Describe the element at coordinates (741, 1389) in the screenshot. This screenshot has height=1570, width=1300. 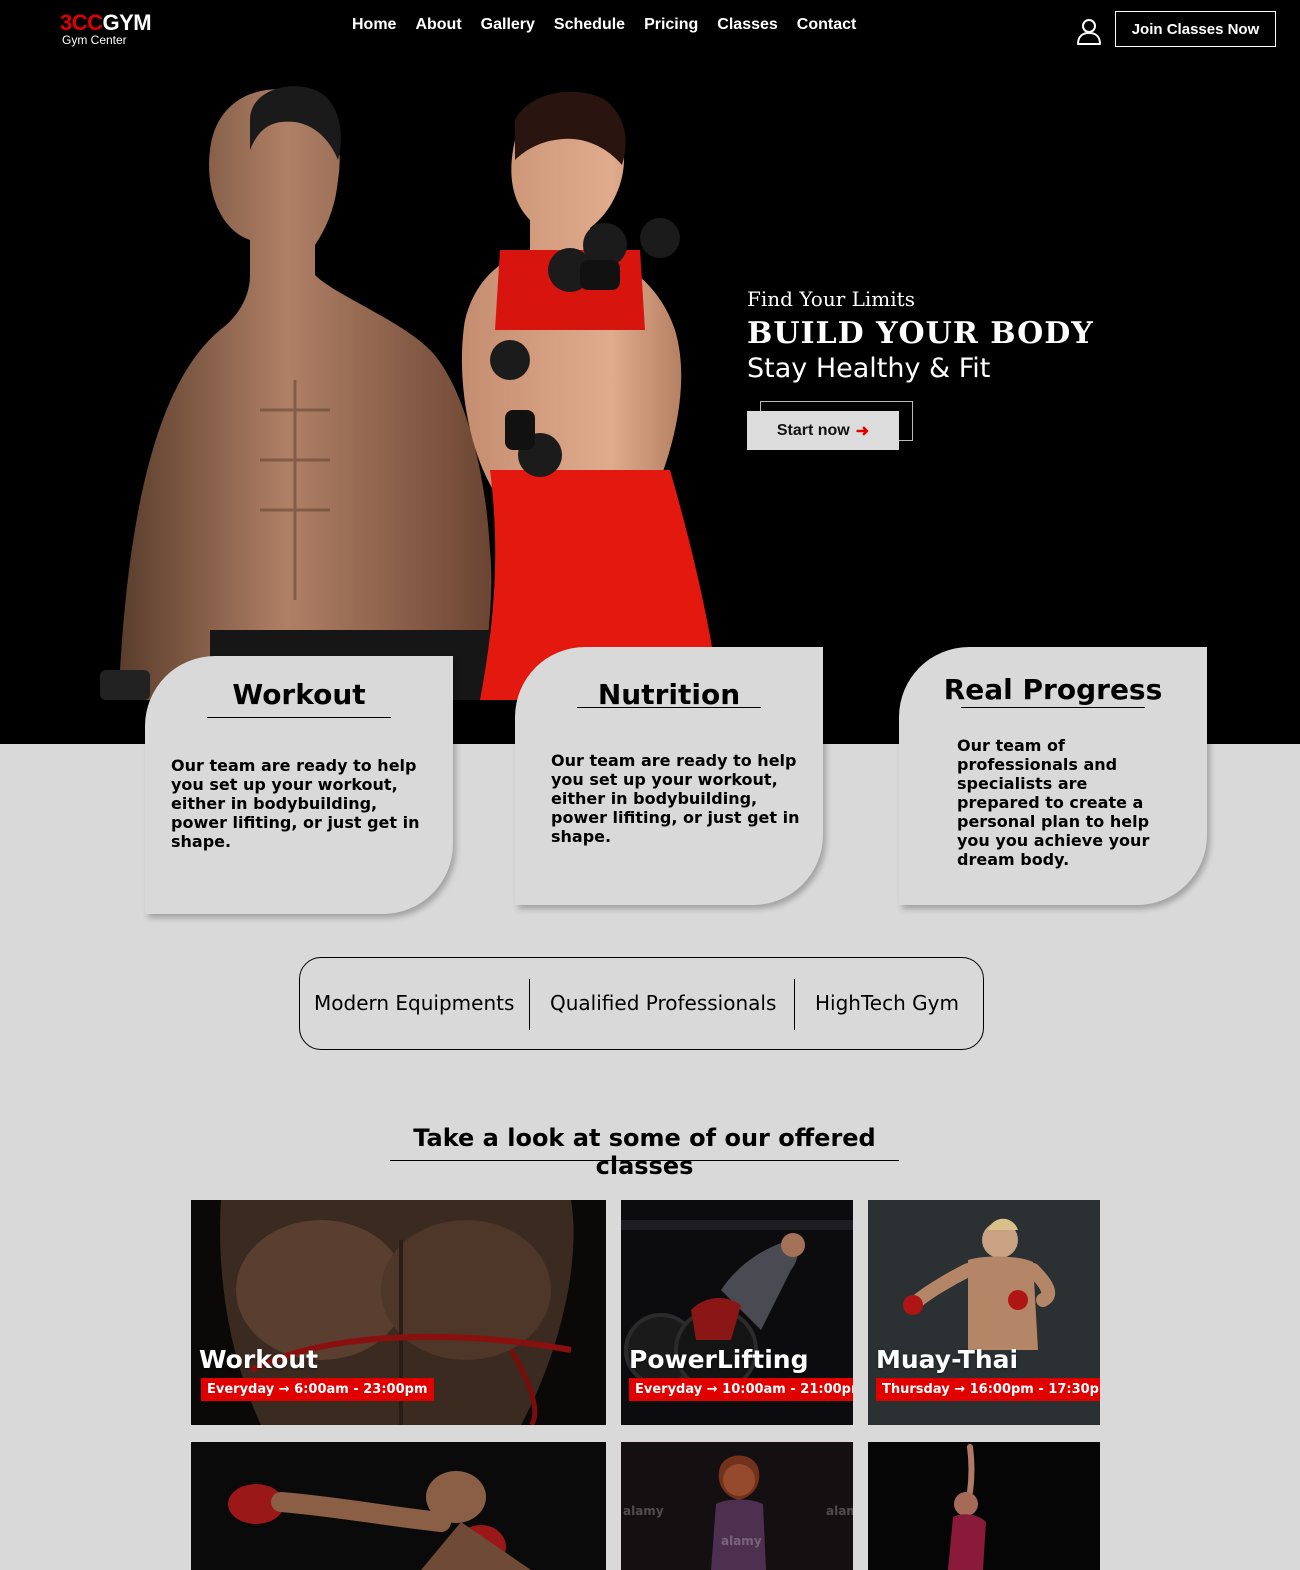
I see `class-schedule-badge: Everyday → 10:00am - 21:00pm` at that location.